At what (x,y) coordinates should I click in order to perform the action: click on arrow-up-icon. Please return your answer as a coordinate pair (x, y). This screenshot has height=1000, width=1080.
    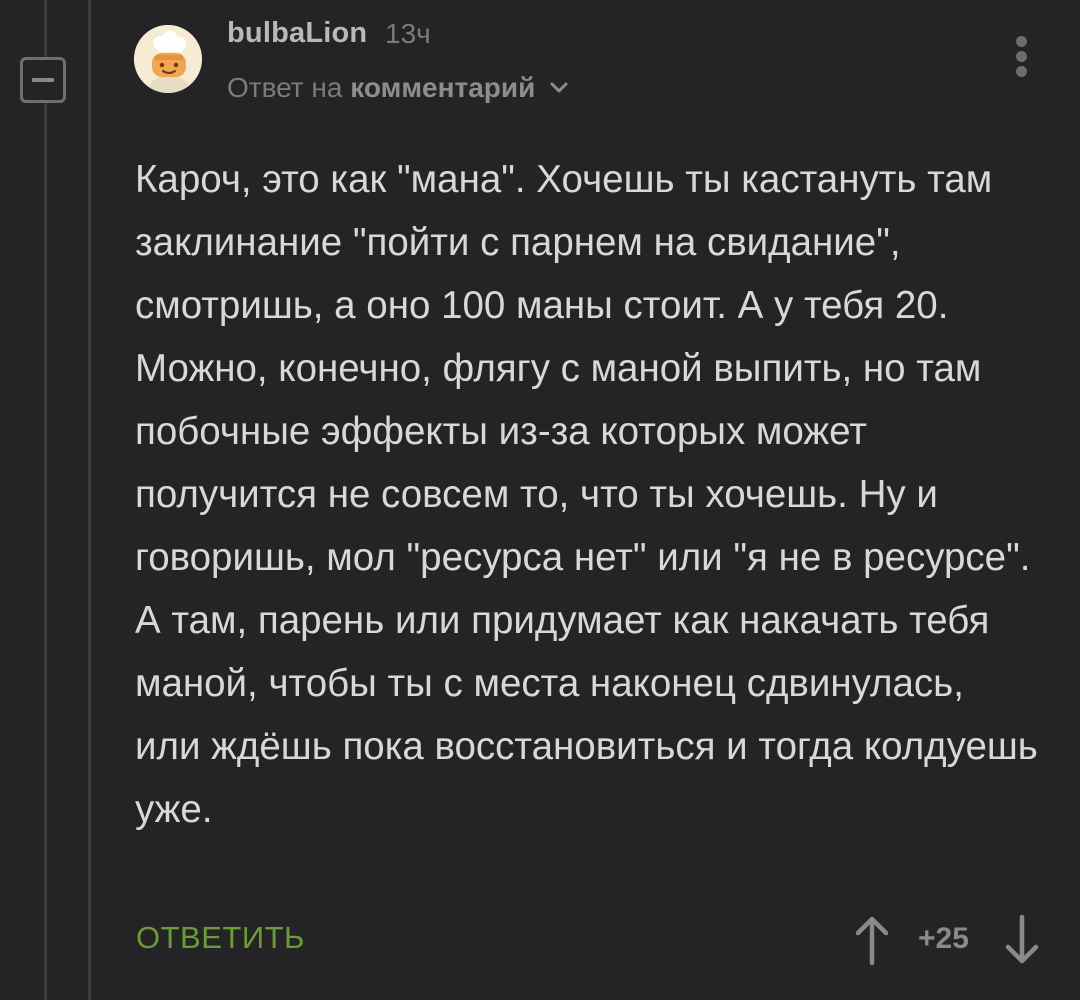
    Looking at the image, I should click on (872, 940).